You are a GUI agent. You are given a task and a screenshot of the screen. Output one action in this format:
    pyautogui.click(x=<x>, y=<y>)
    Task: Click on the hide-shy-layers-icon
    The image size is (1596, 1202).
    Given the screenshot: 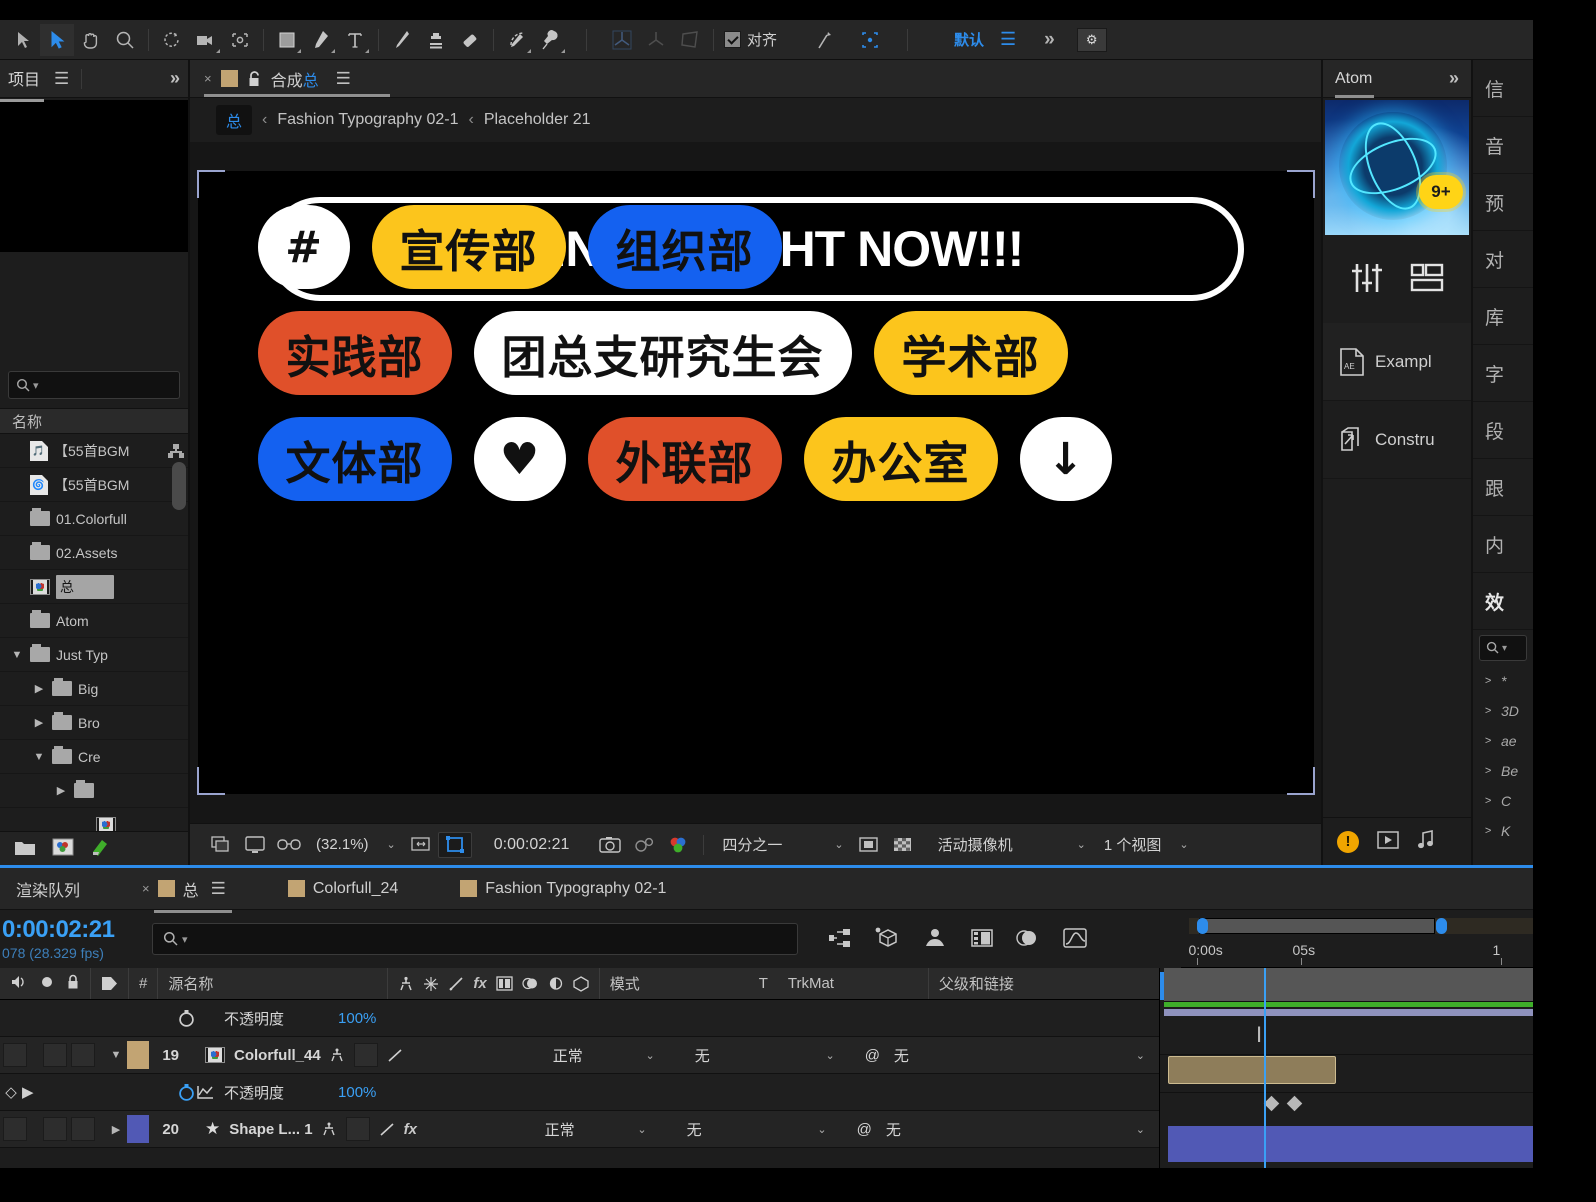 What is the action you would take?
    pyautogui.click(x=935, y=939)
    